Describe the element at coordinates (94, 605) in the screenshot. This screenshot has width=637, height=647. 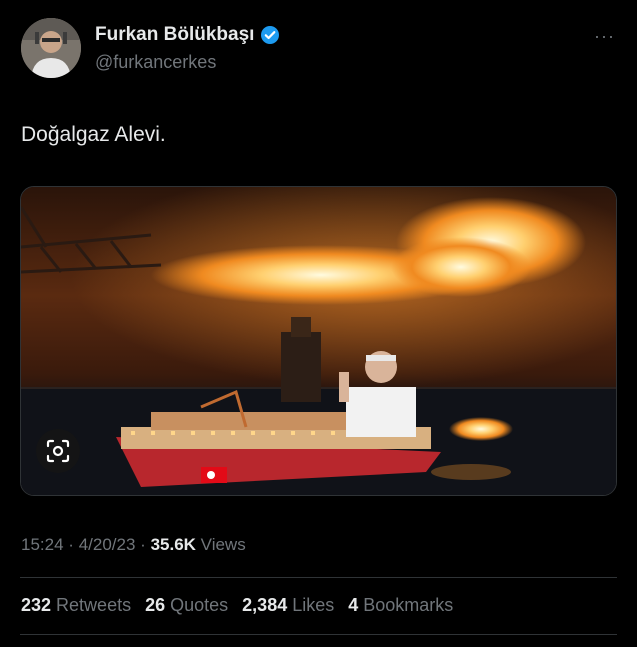
I see `retweets-label: Retweets` at that location.